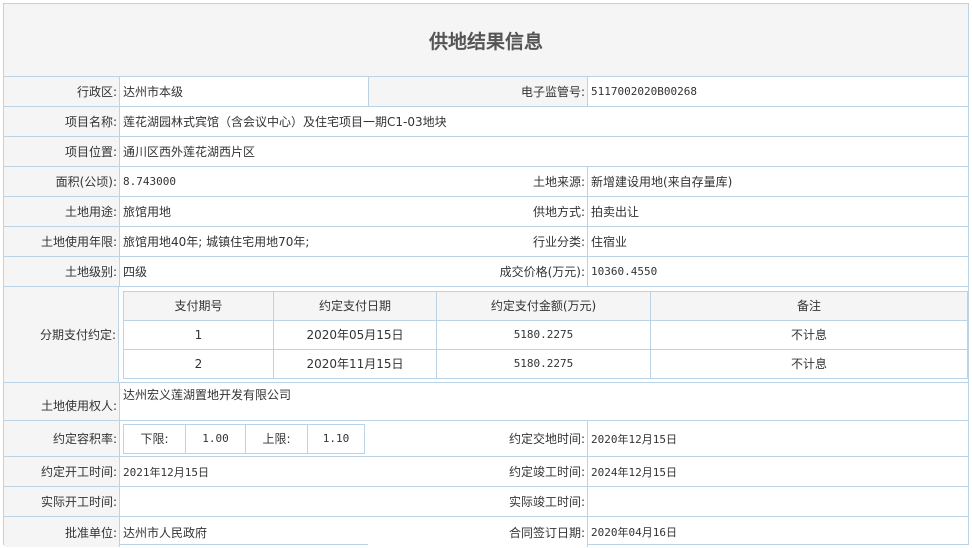  I want to click on lower-value: 1.00, so click(216, 438).